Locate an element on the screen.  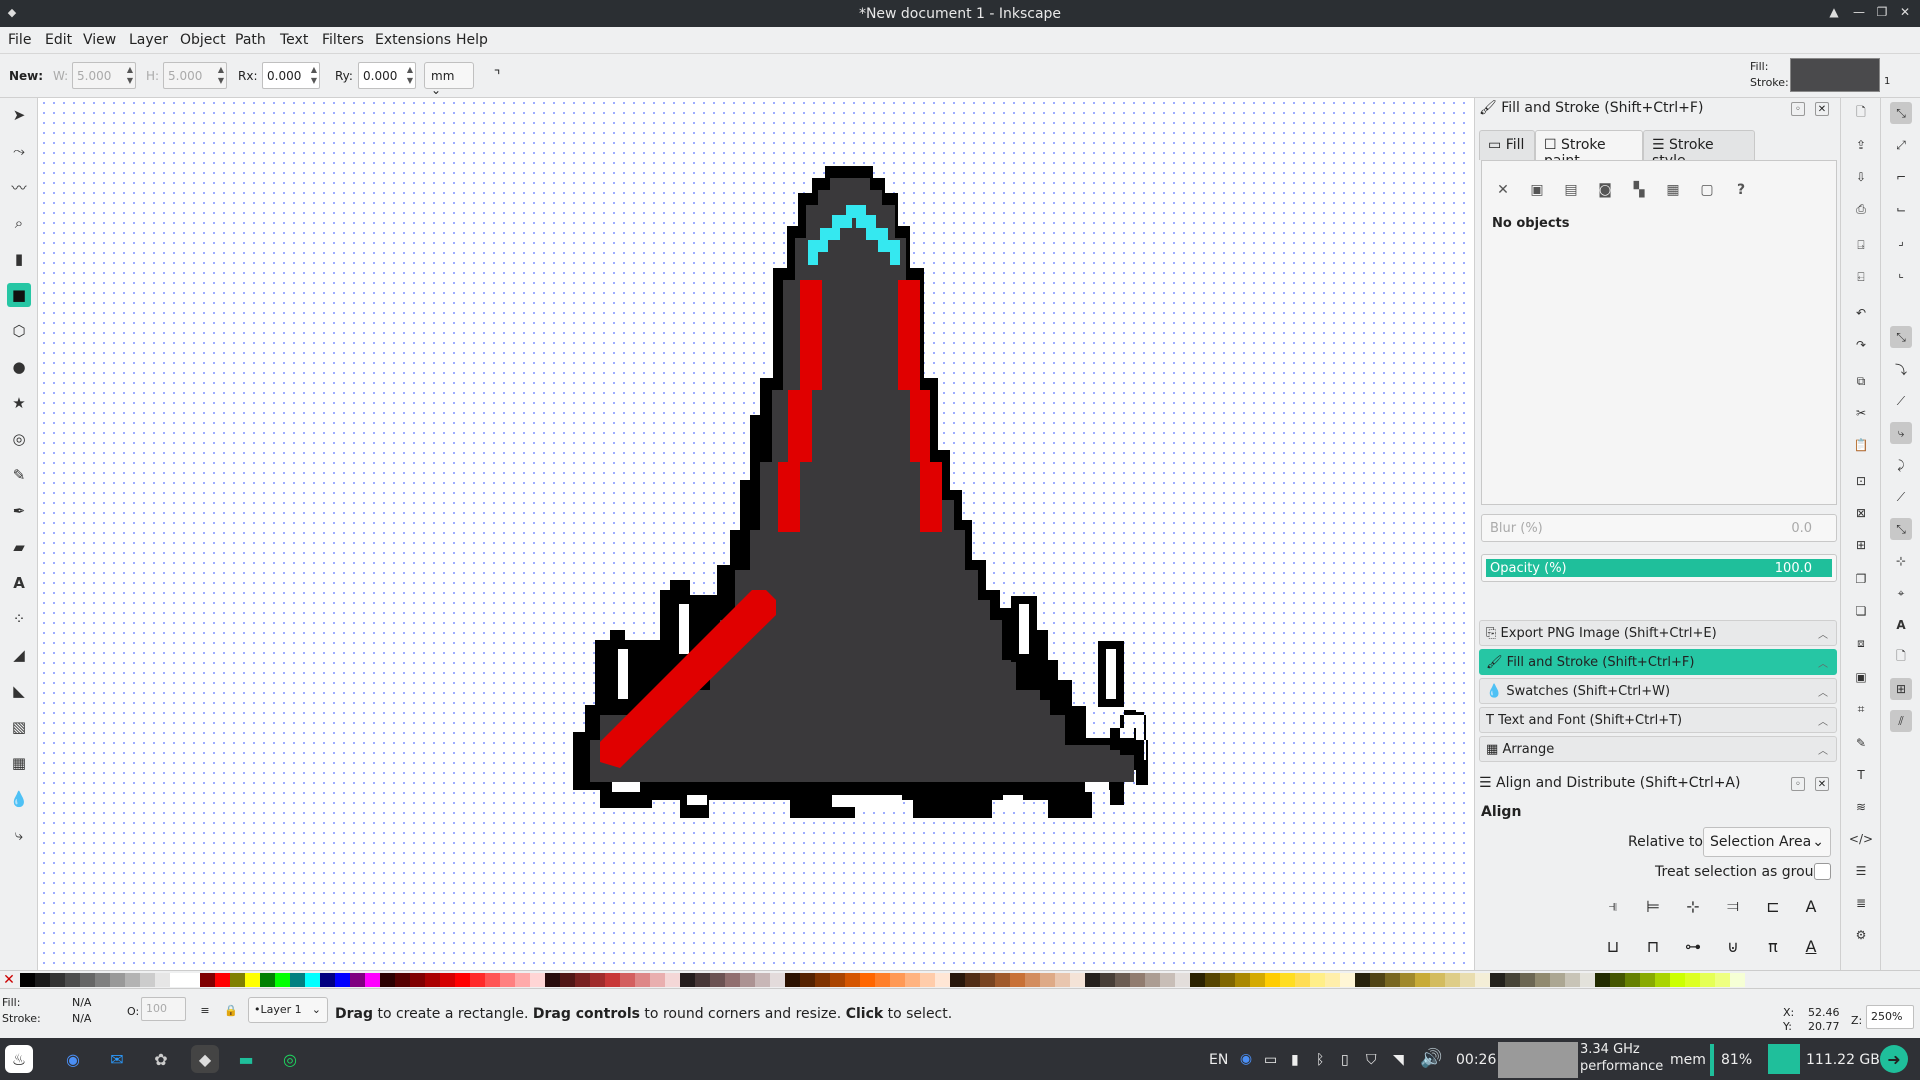
selector-icon: ➤ is located at coordinates (19, 115).